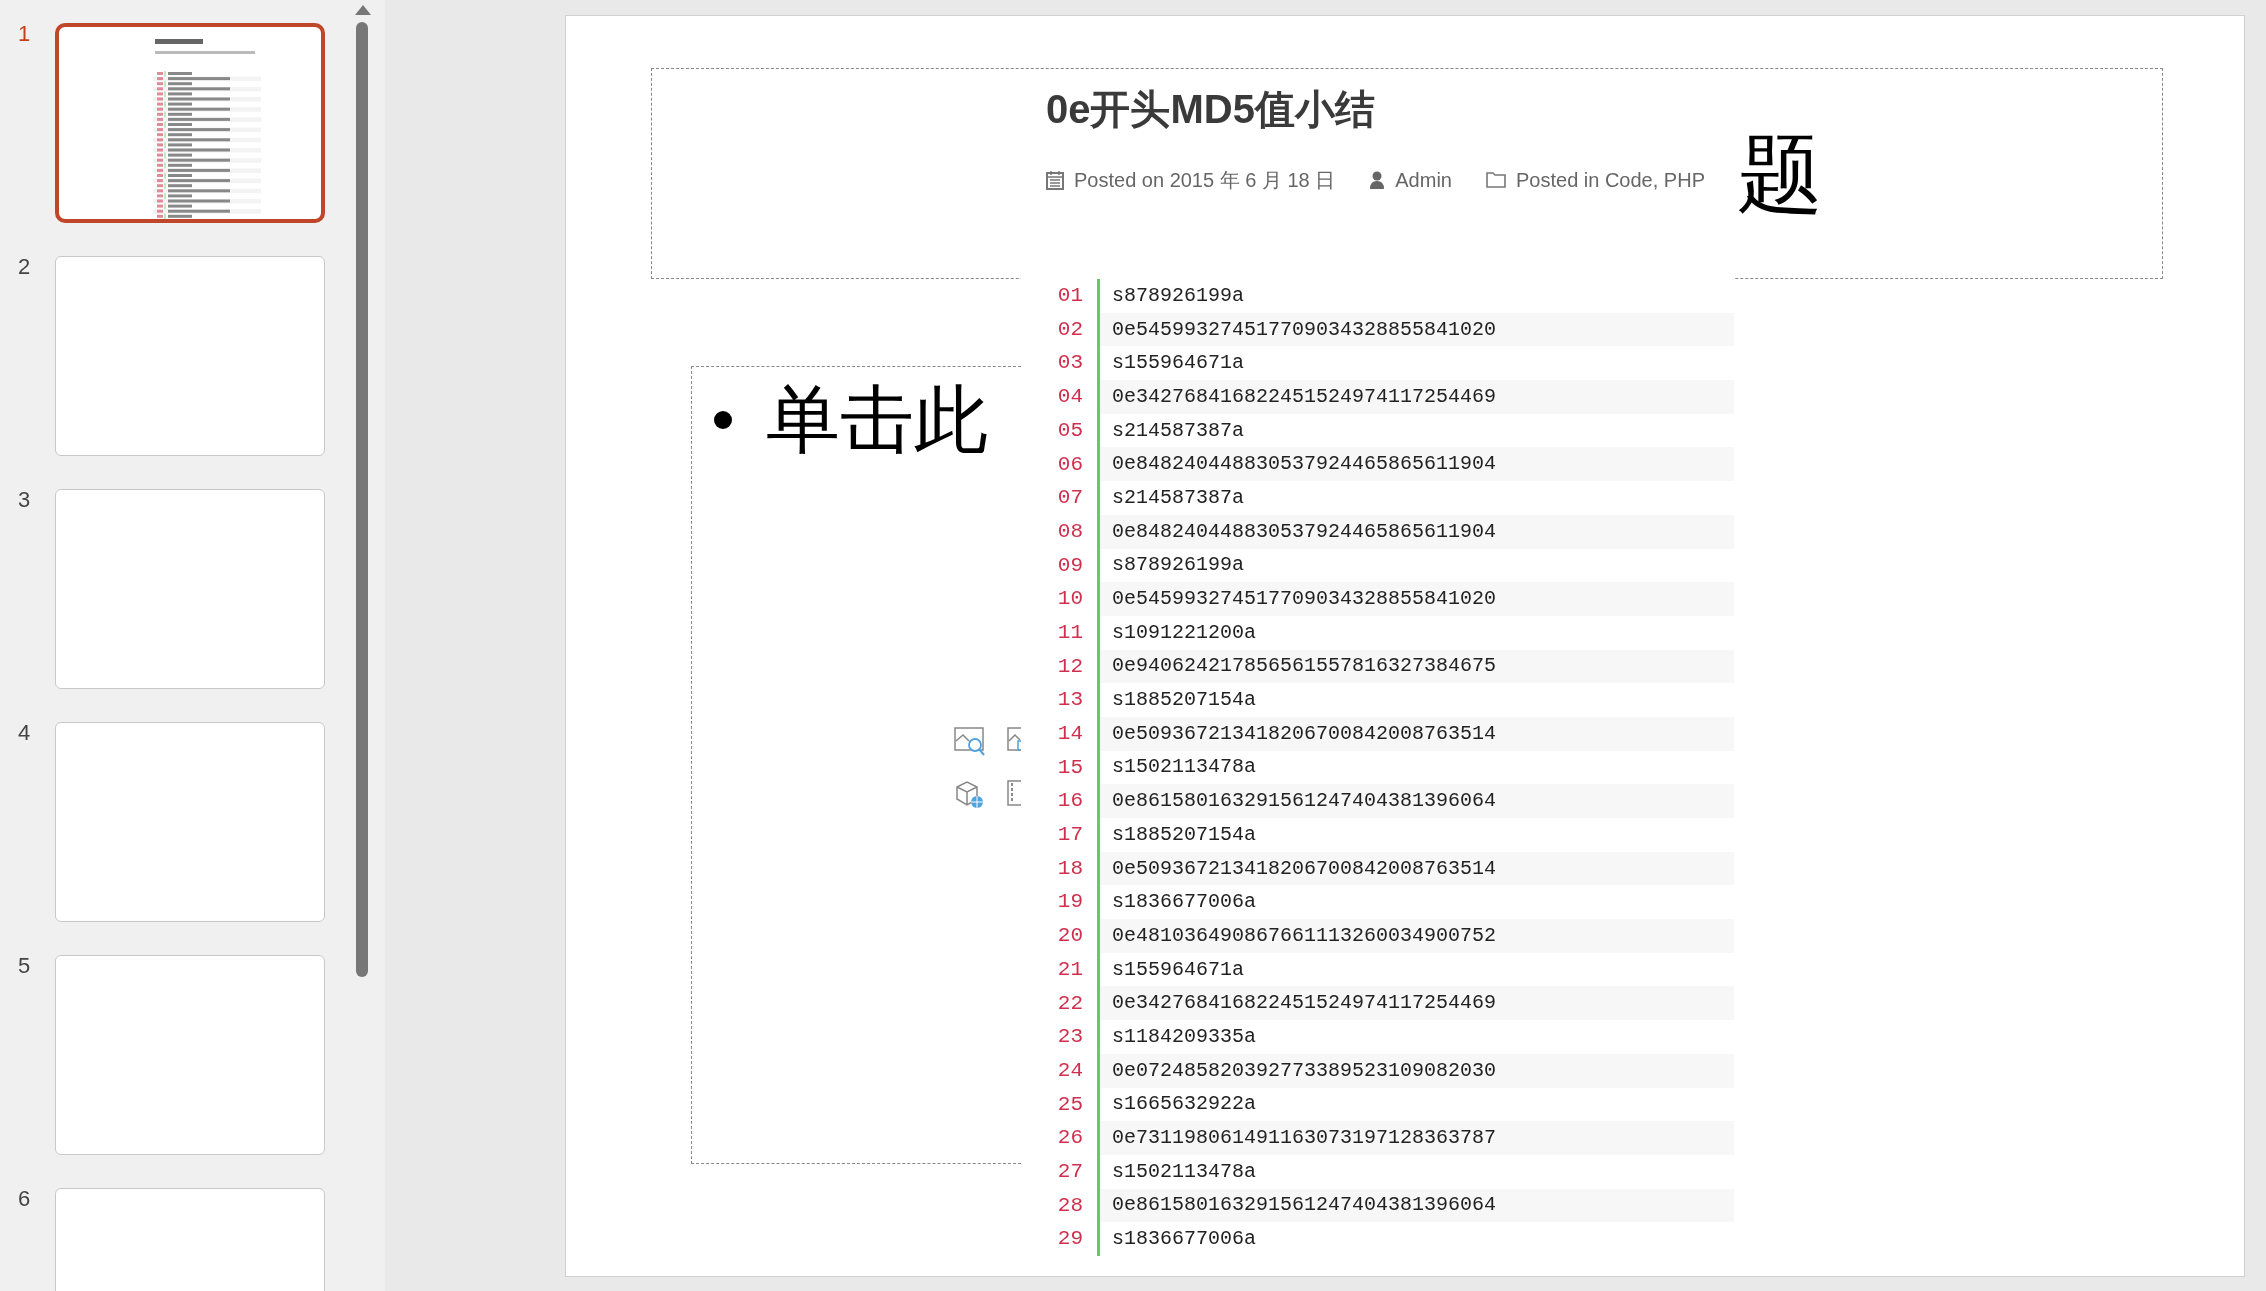 This screenshot has width=2266, height=1291. I want to click on code-line: s1184209335a, so click(1184, 1036).